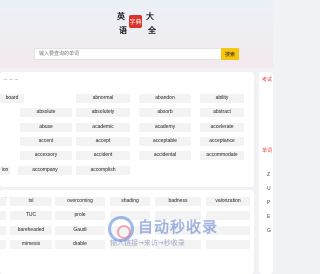 The height and width of the screenshot is (274, 320). I want to click on sidebar-panel, so click(266, 173).